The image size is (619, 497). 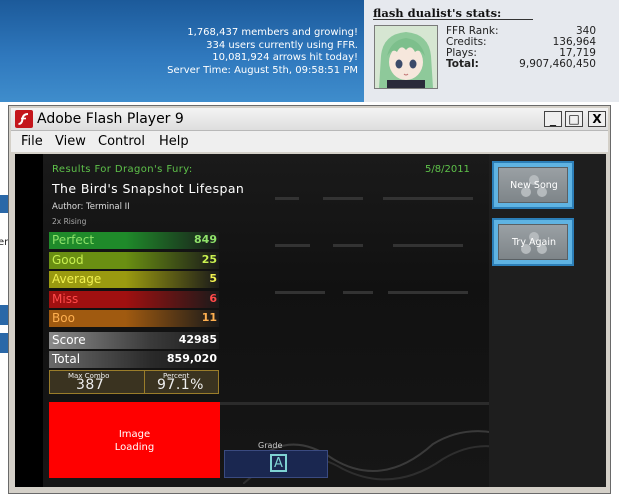 I want to click on grade-value: A, so click(x=278, y=463).